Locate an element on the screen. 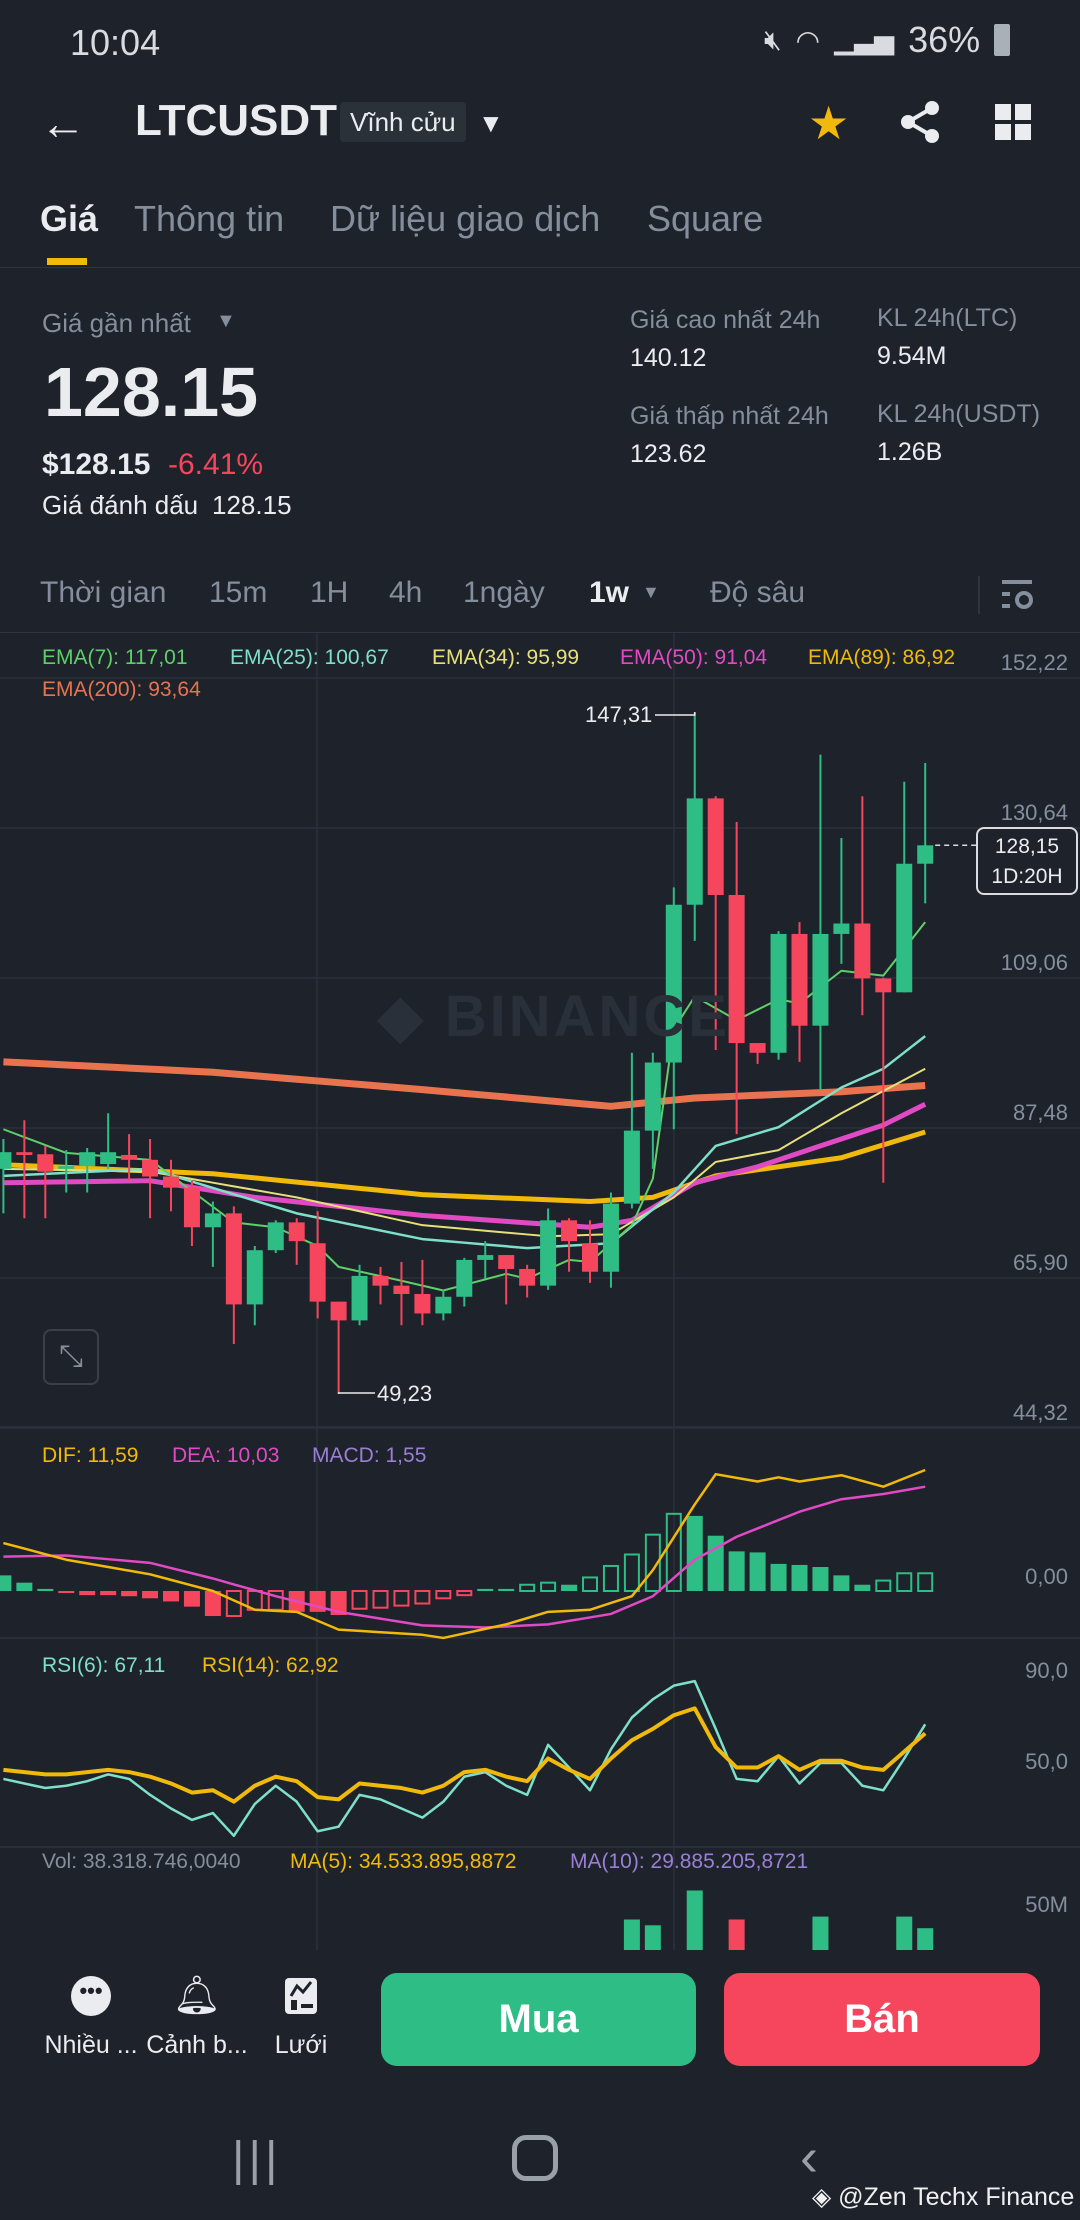 This screenshot has height=2220, width=1080. ema25-legend: EMA(25): 100,67 is located at coordinates (309, 657).